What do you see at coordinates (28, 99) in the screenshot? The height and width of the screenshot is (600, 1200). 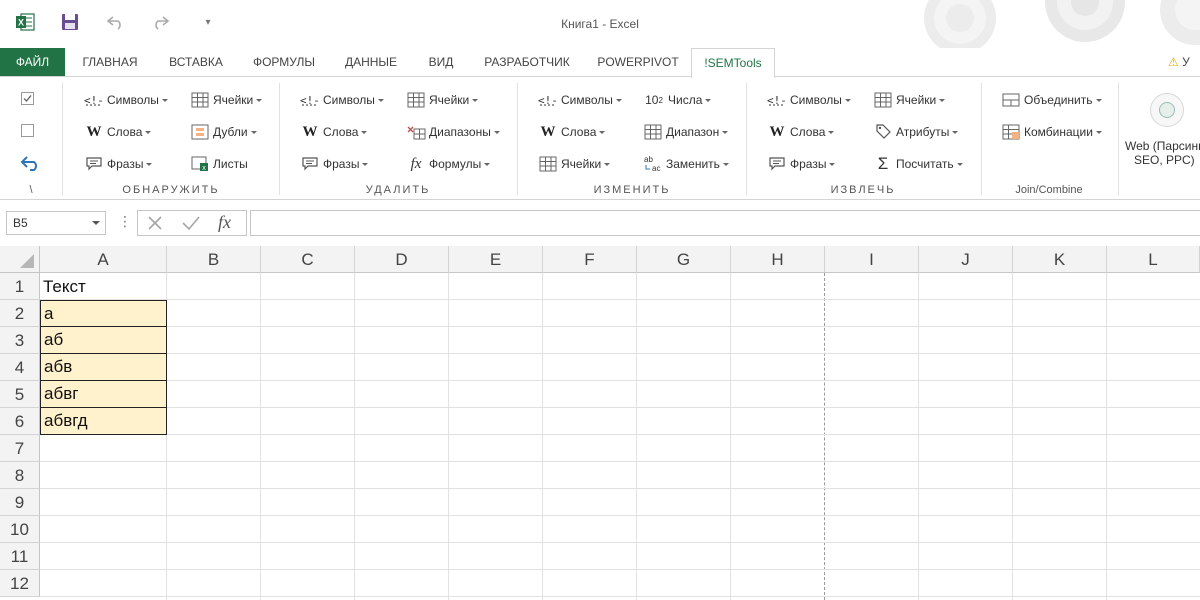 I see `checkbox-checked` at bounding box center [28, 99].